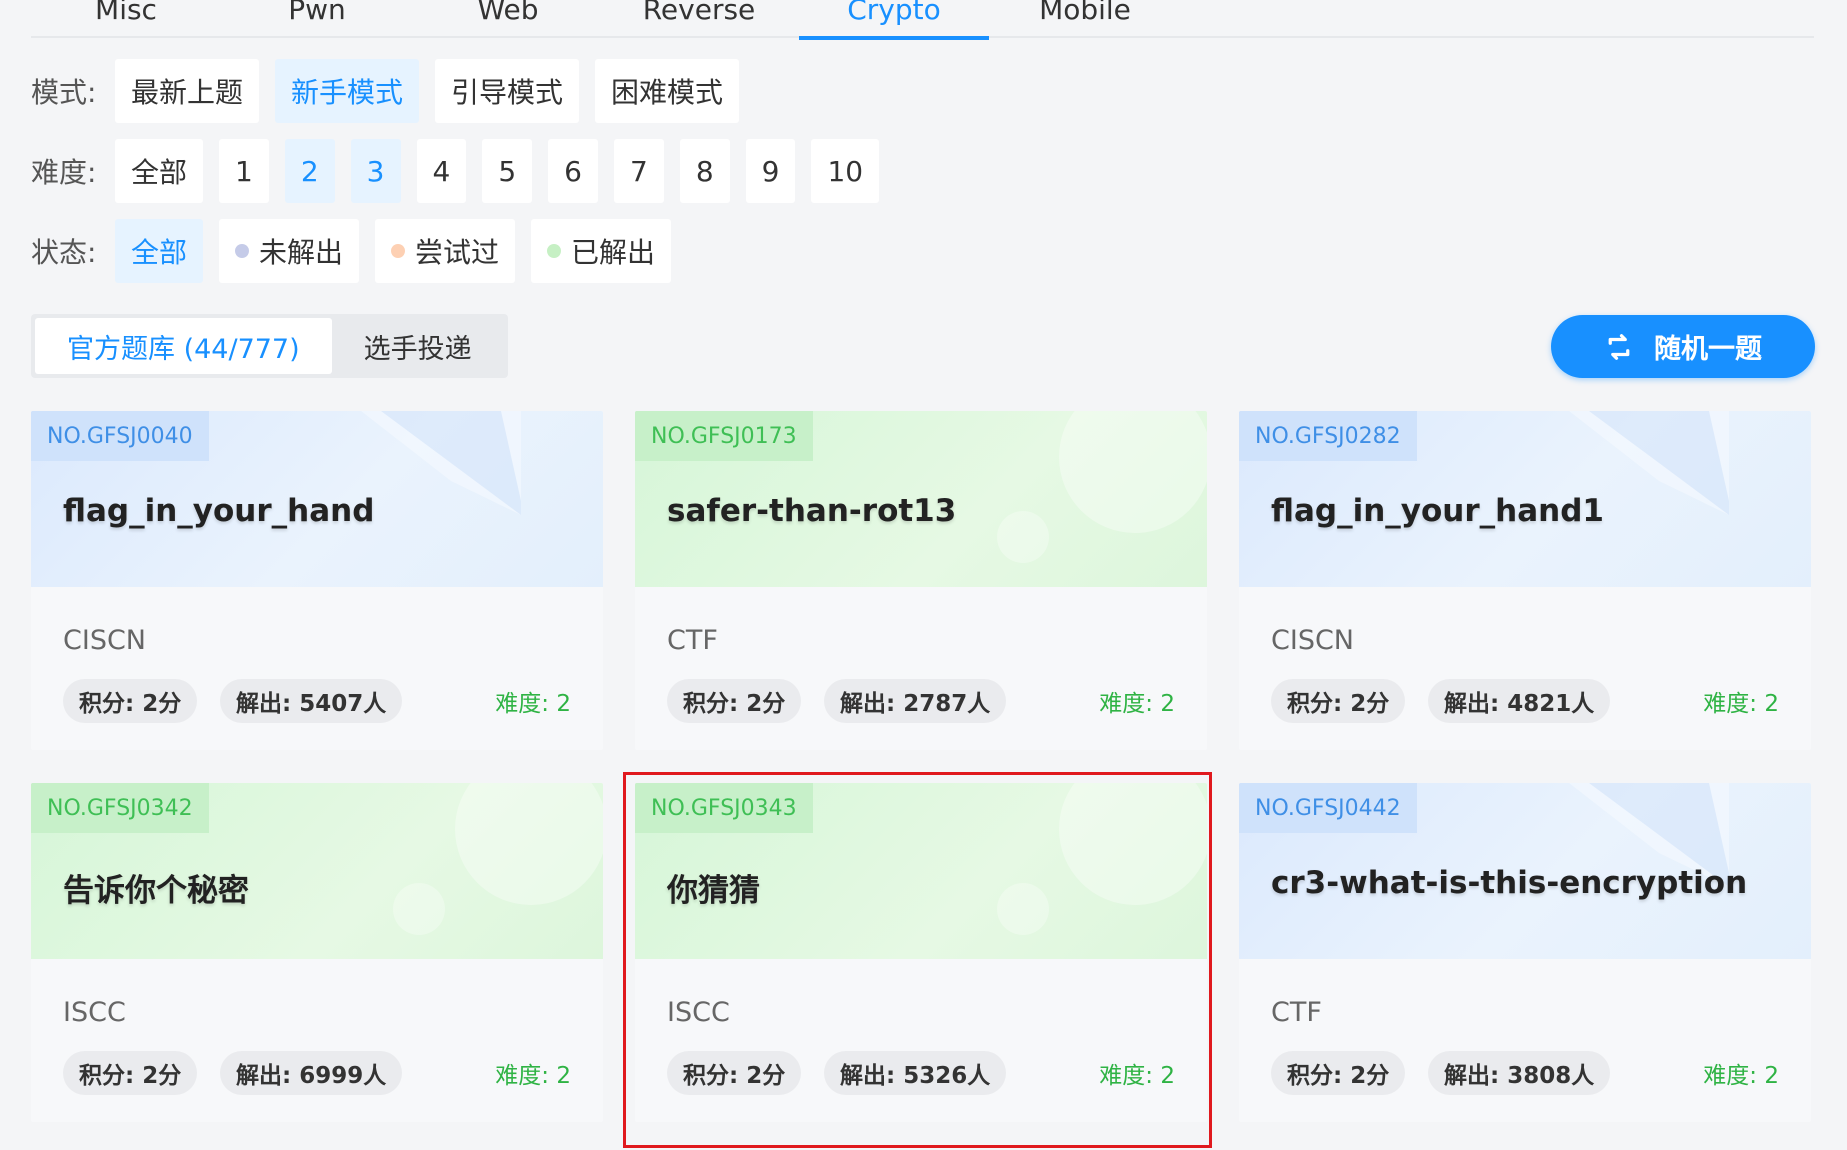 The image size is (1847, 1150). Describe the element at coordinates (554, 251) in the screenshot. I see `solved-dot-icon` at that location.